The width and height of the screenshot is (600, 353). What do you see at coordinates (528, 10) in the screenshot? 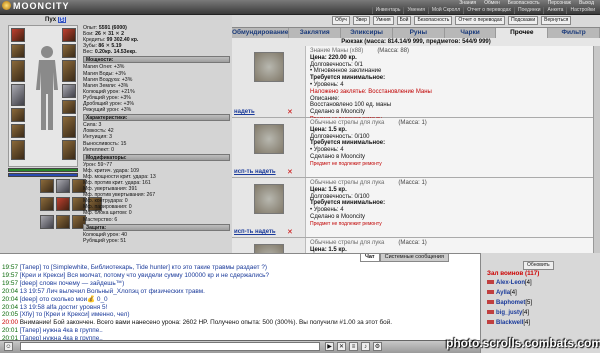
I see `submenu-item: Поединки` at bounding box center [528, 10].